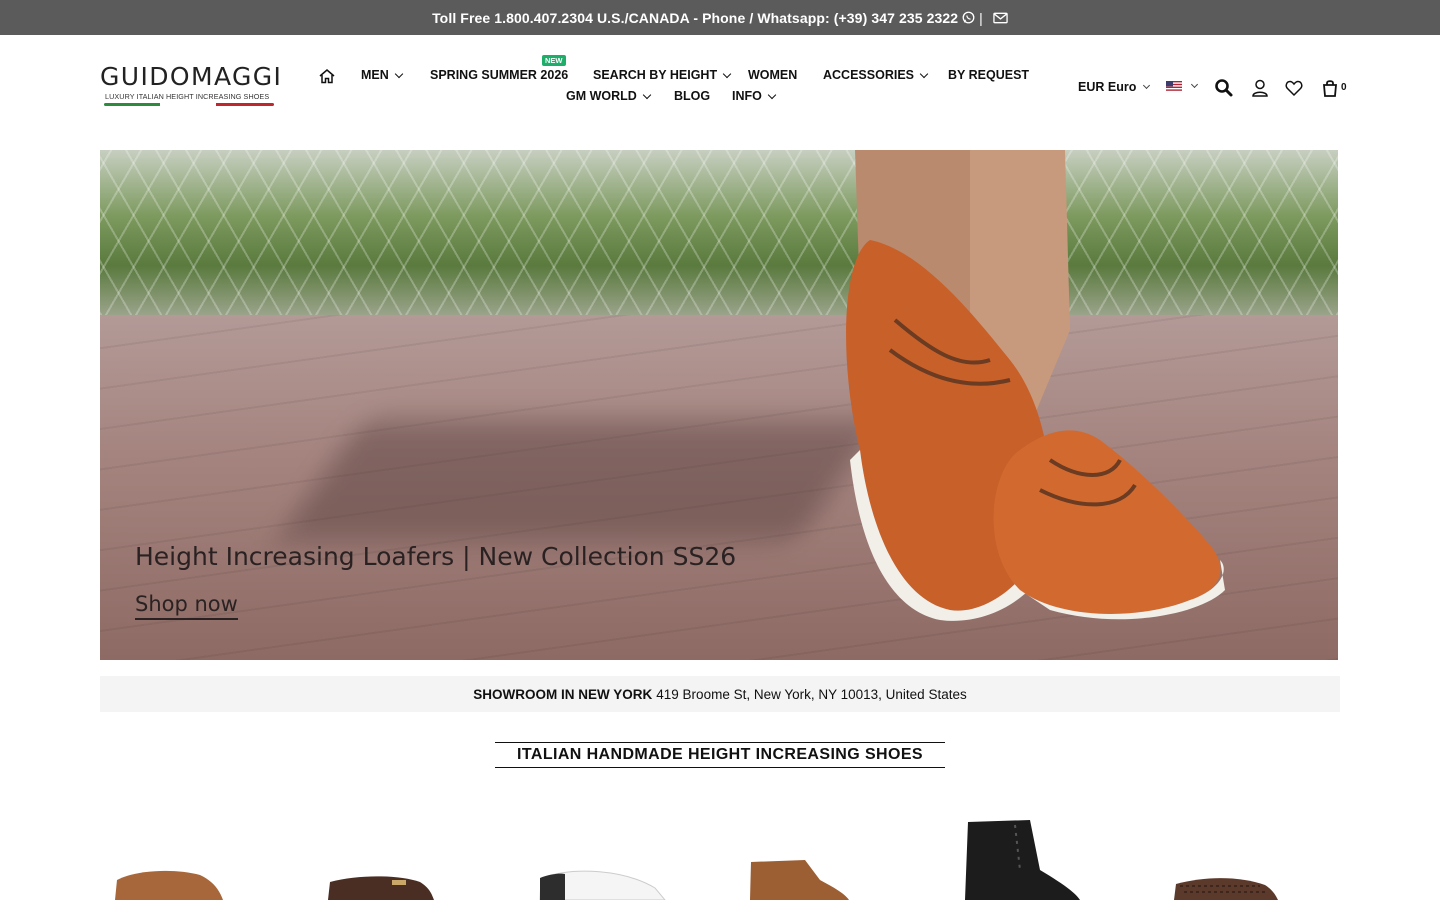 The image size is (1440, 900). What do you see at coordinates (747, 96) in the screenshot?
I see `nav-label: INFO` at bounding box center [747, 96].